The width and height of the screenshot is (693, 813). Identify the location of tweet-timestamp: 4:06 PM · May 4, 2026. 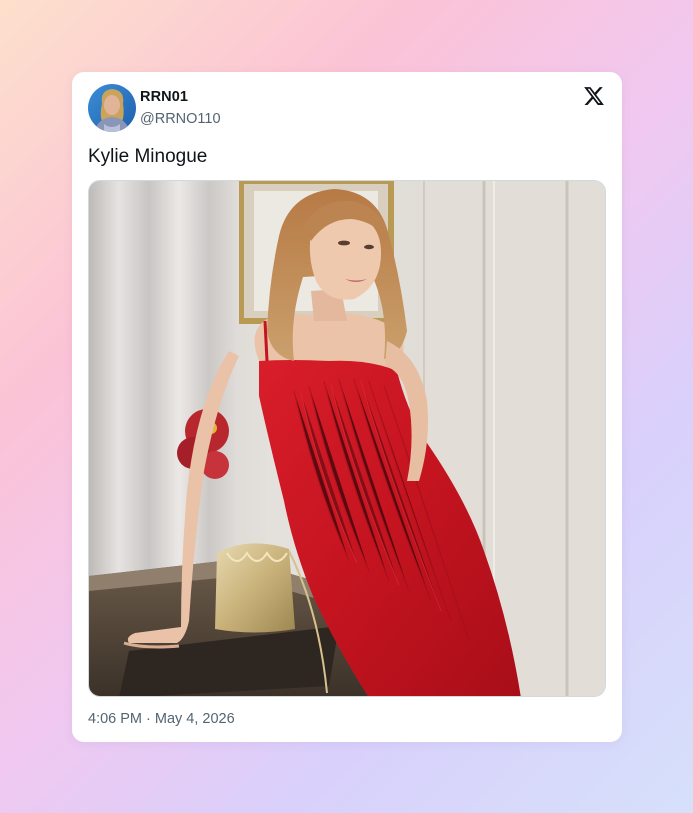
(161, 719).